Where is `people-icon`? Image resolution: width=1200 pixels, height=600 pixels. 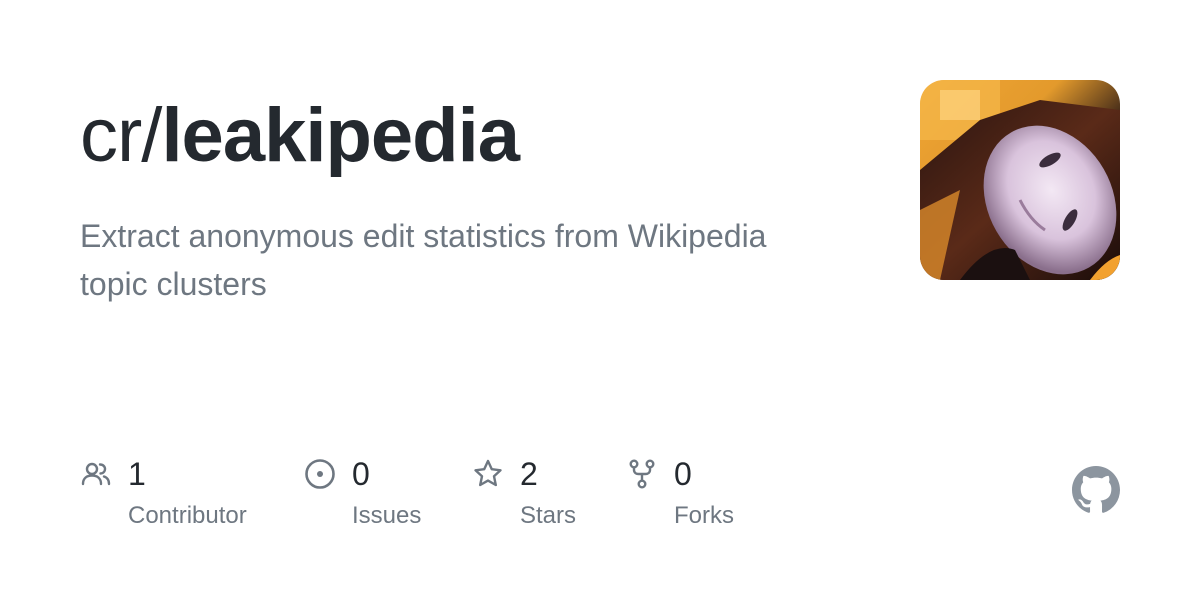 people-icon is located at coordinates (96, 474).